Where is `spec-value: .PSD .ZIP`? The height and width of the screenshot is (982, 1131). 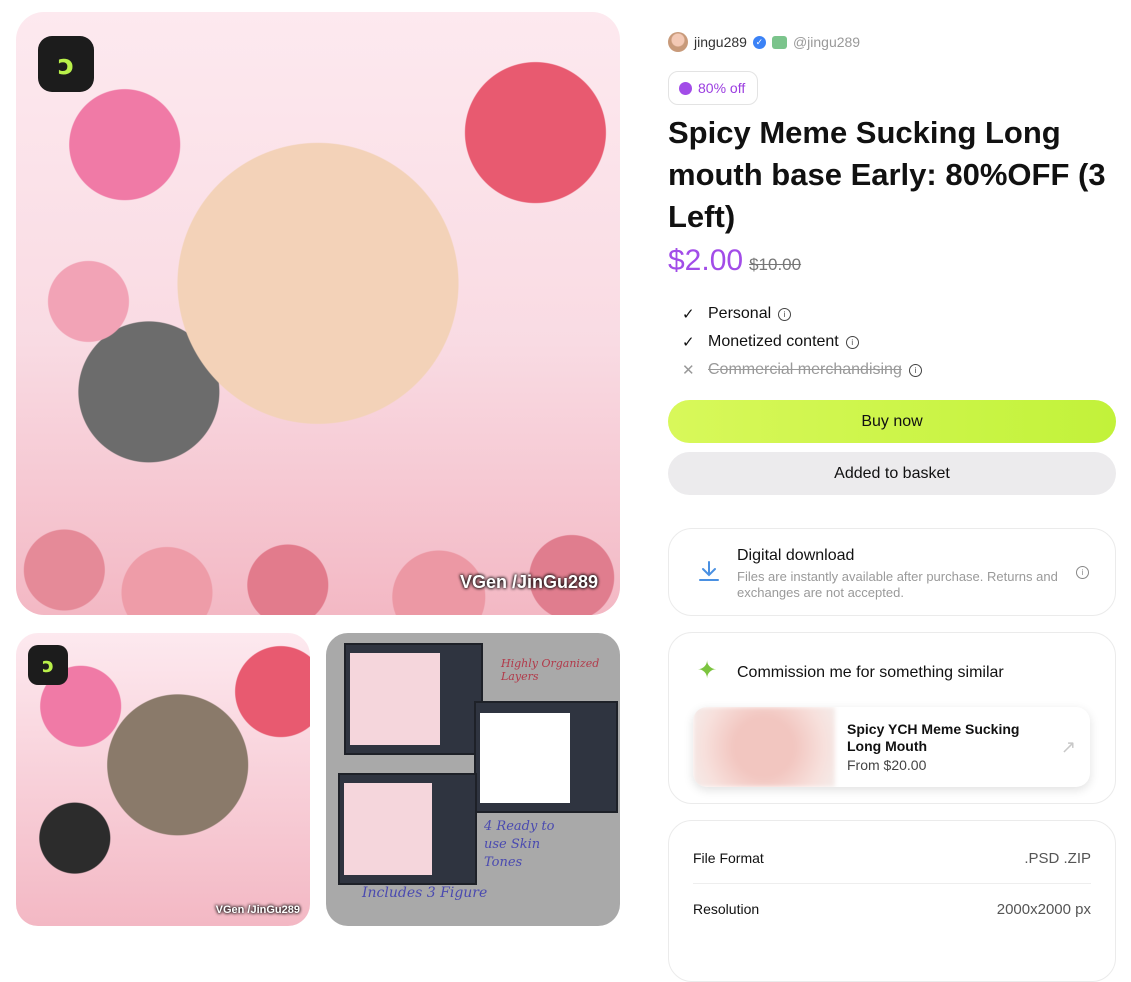
spec-value: .PSD .ZIP is located at coordinates (1057, 858).